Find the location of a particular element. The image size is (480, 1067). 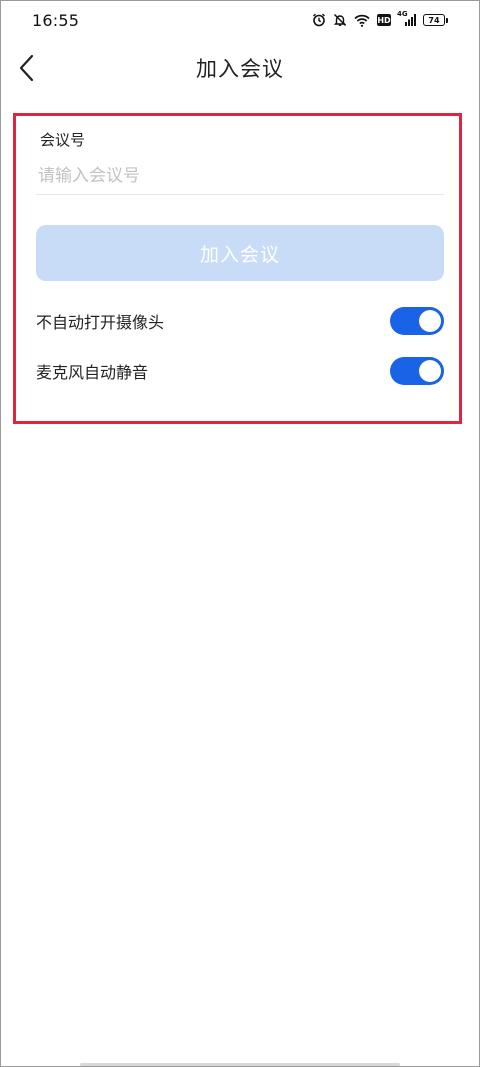

network-type: 4G is located at coordinates (402, 14).